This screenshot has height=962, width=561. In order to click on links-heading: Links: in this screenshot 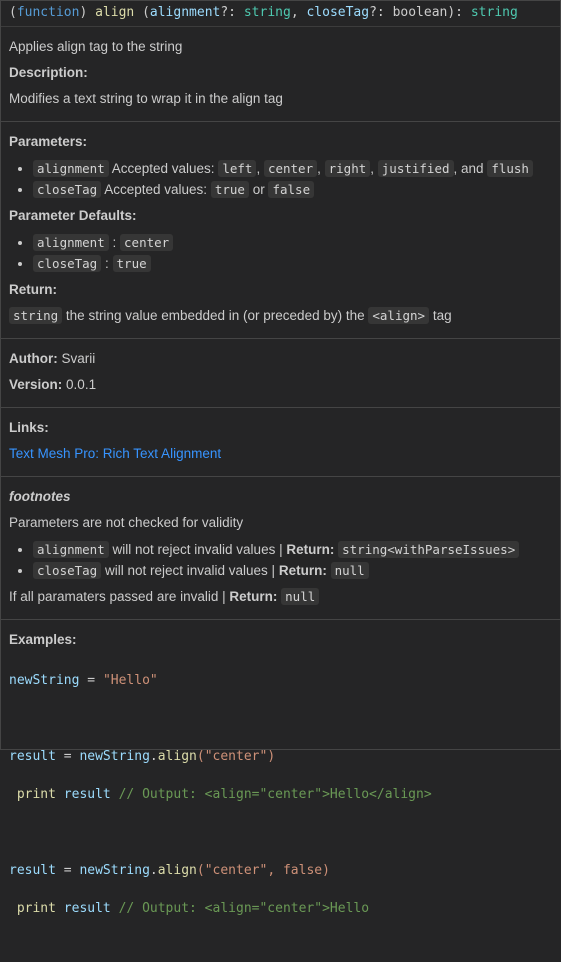, I will do `click(29, 427)`.